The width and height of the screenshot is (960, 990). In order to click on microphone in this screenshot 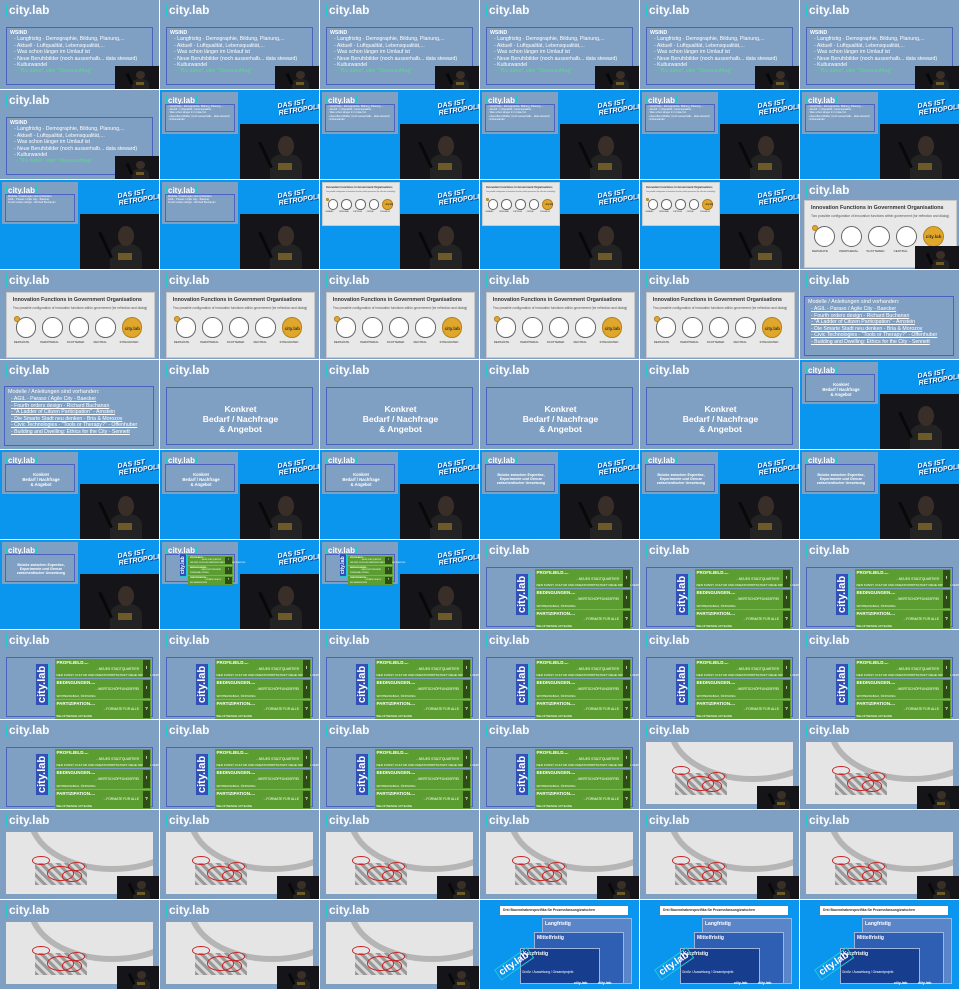, I will do `click(131, 978)`.